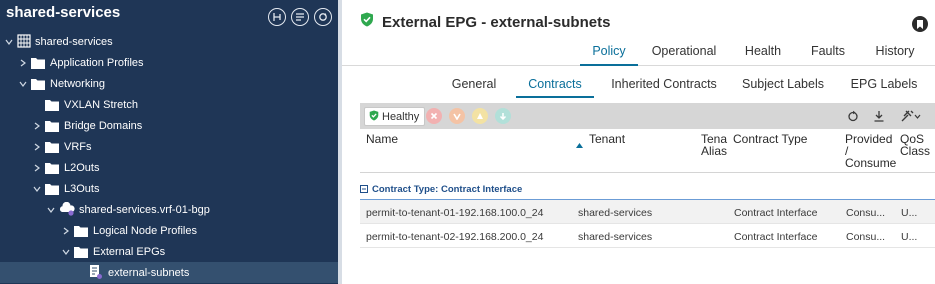 This screenshot has height=284, width=935. What do you see at coordinates (828, 55) in the screenshot?
I see `tab-faults: Faults` at bounding box center [828, 55].